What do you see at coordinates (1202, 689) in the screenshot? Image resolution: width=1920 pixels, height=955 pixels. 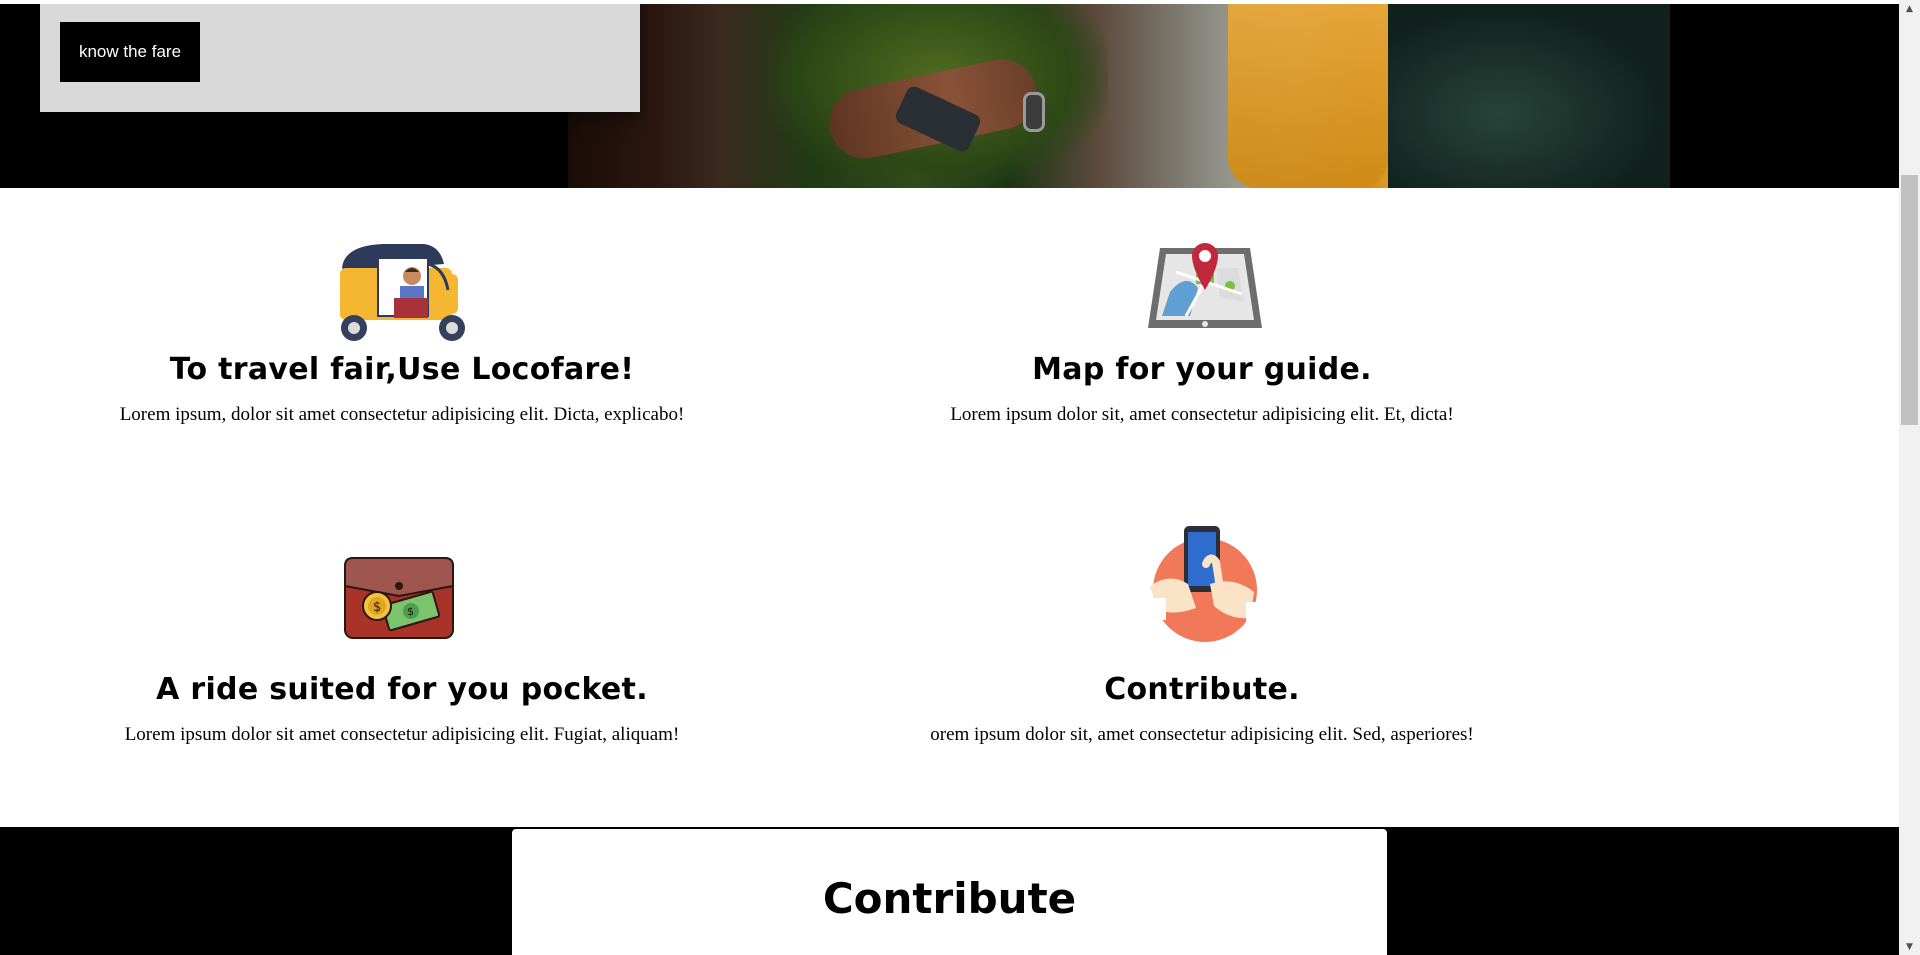 I see `feature-title: Contribute.` at bounding box center [1202, 689].